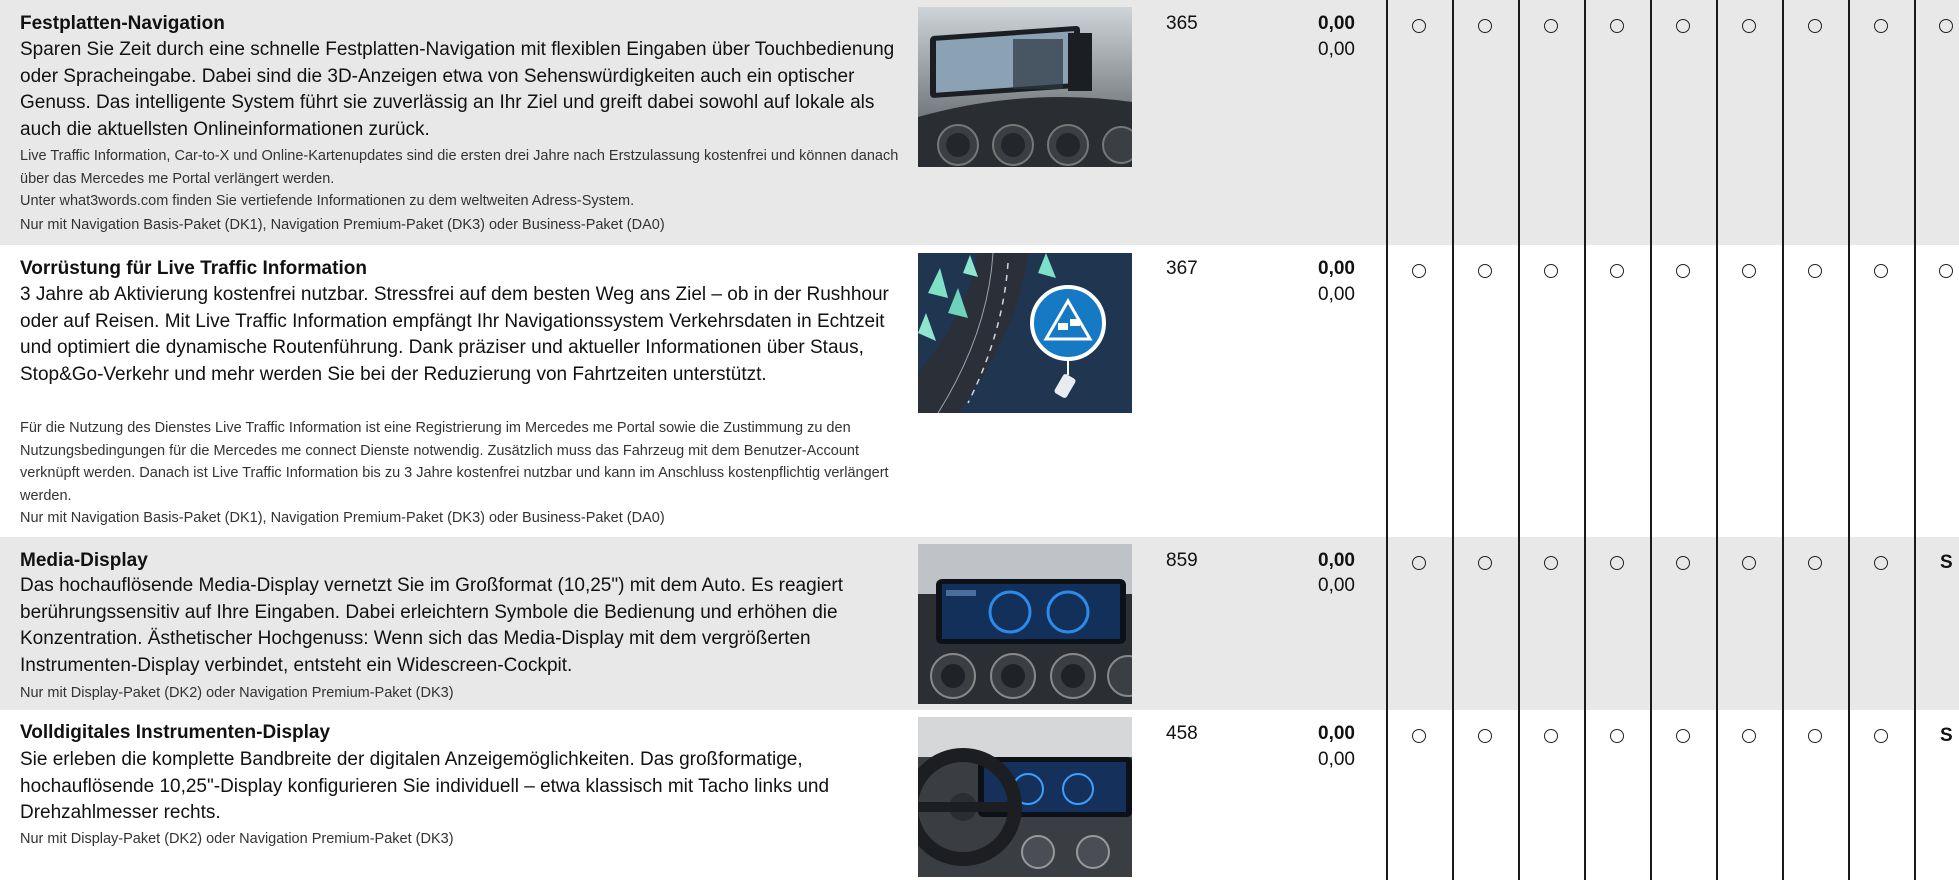 The width and height of the screenshot is (1959, 880). What do you see at coordinates (1182, 733) in the screenshot?
I see `option-code: 458` at bounding box center [1182, 733].